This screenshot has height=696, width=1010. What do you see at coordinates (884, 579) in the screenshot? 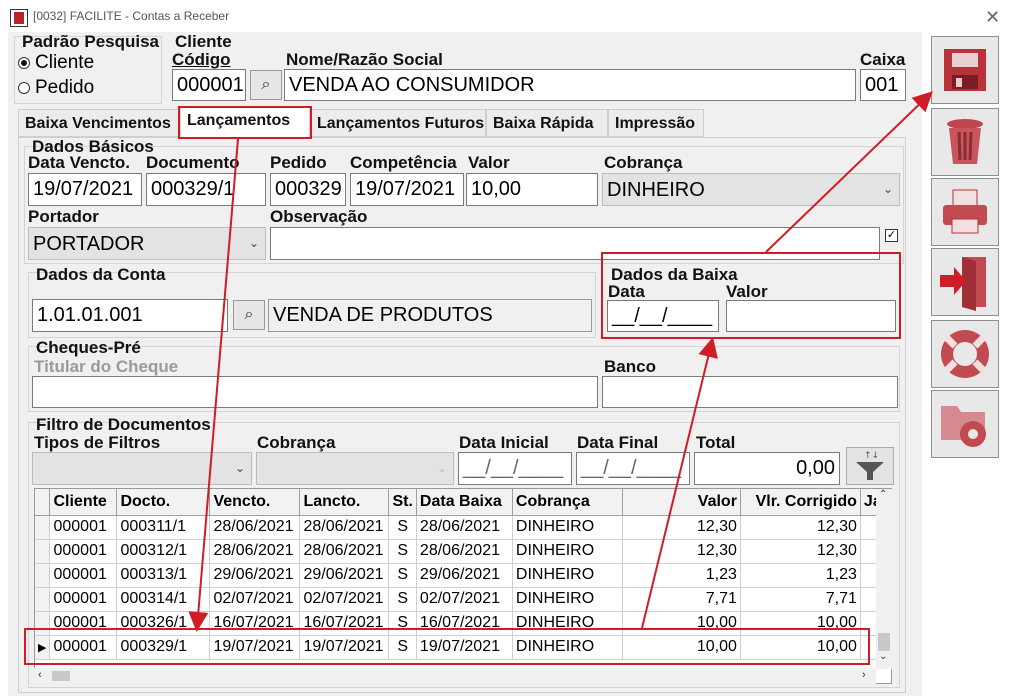
I see `vertical-scrollbar: ⌃ ⌄` at bounding box center [884, 579].